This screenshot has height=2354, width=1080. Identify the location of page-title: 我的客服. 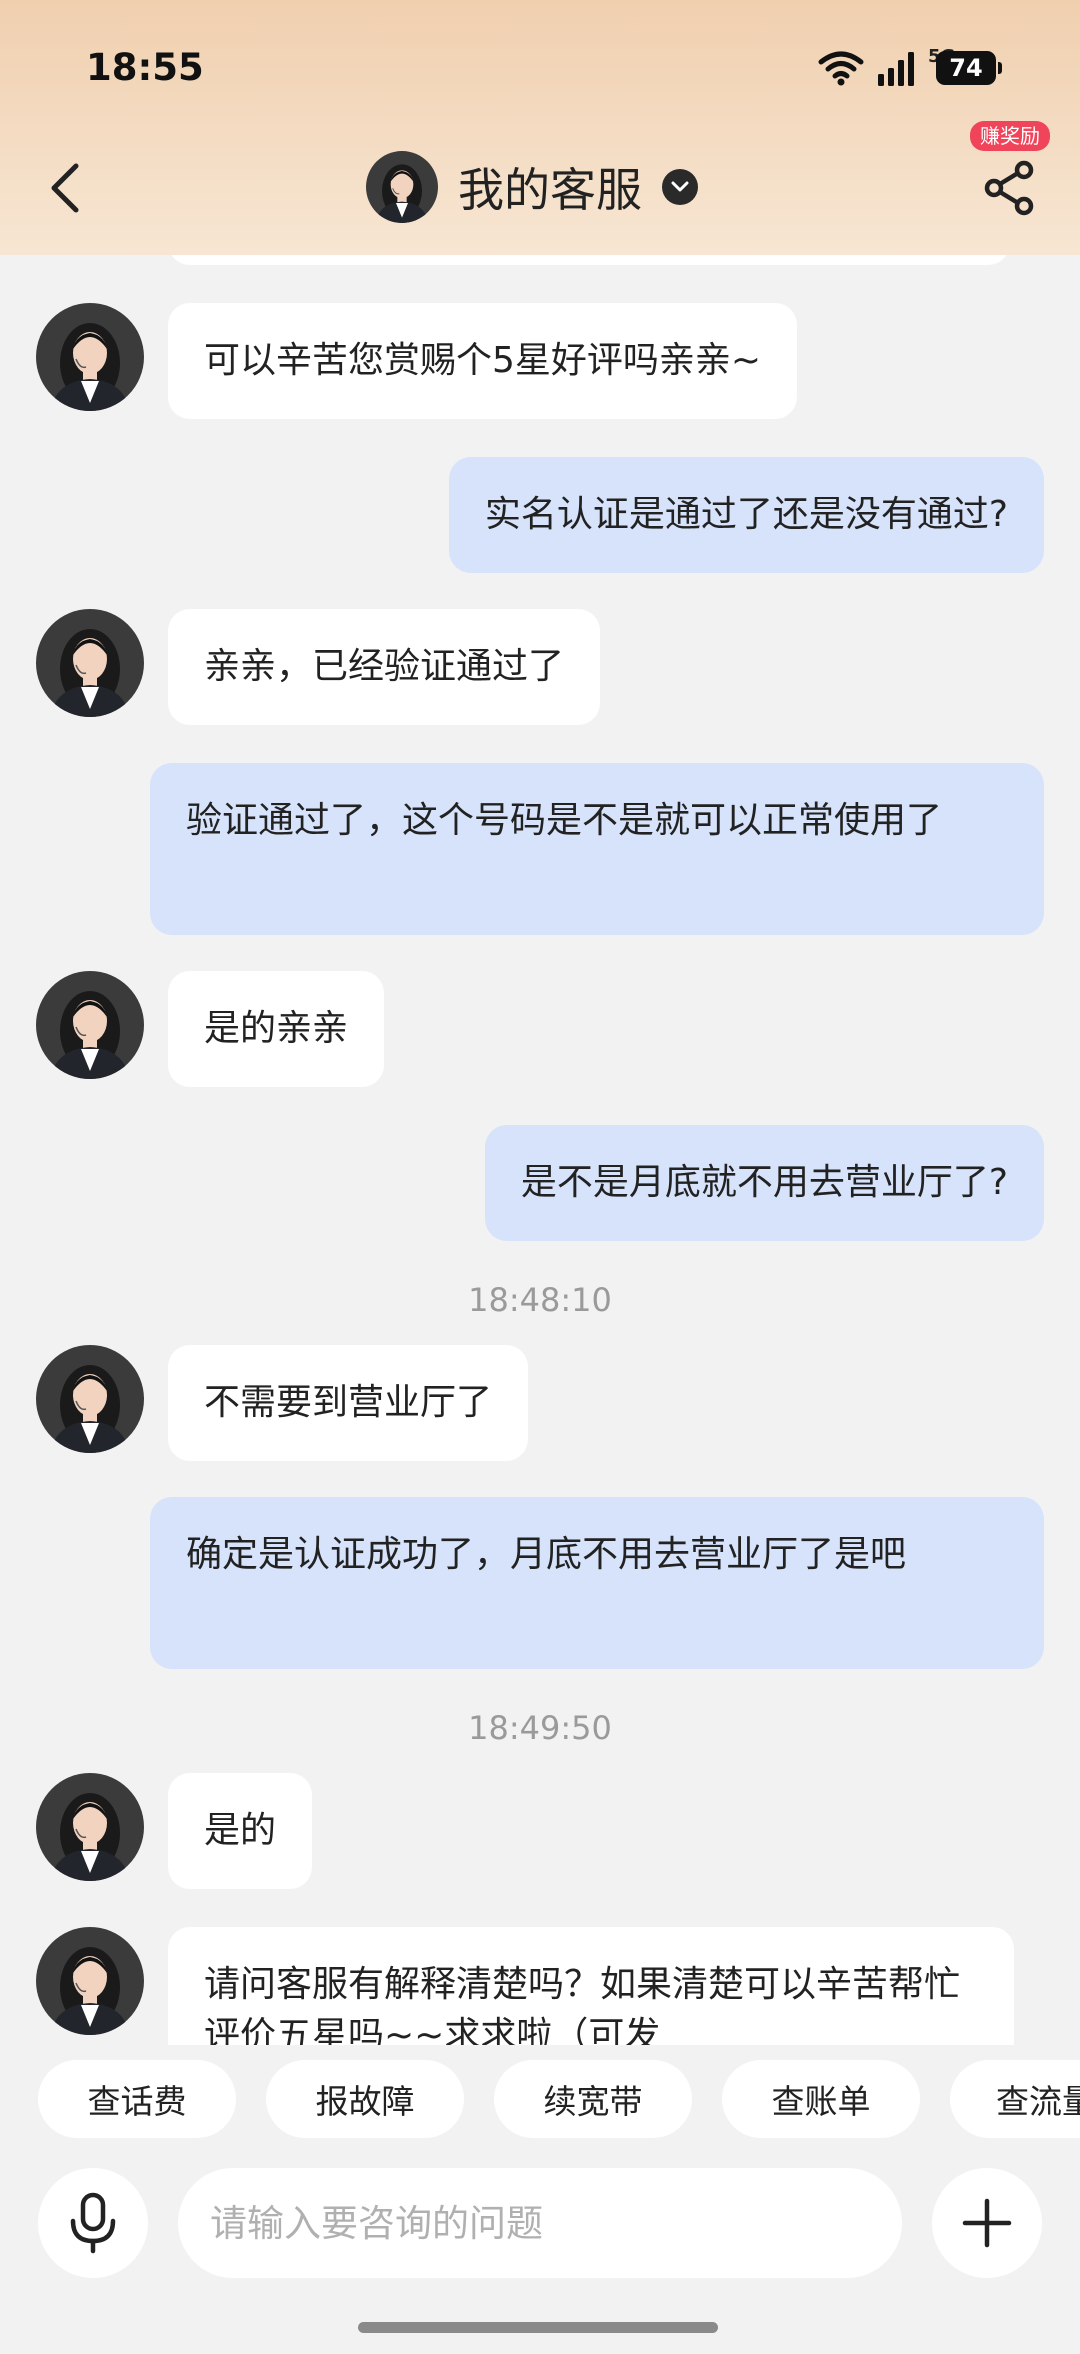
(550, 190).